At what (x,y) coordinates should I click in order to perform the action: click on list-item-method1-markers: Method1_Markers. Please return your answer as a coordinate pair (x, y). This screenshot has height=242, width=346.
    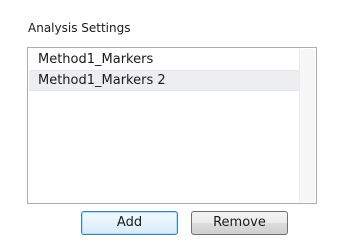
    Looking at the image, I should click on (164, 59).